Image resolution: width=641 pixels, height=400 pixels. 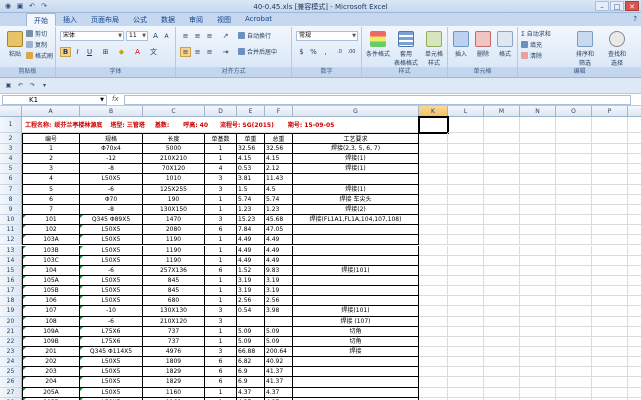 What do you see at coordinates (505, 44) in the screenshot?
I see `format-cells-button: 格式` at bounding box center [505, 44].